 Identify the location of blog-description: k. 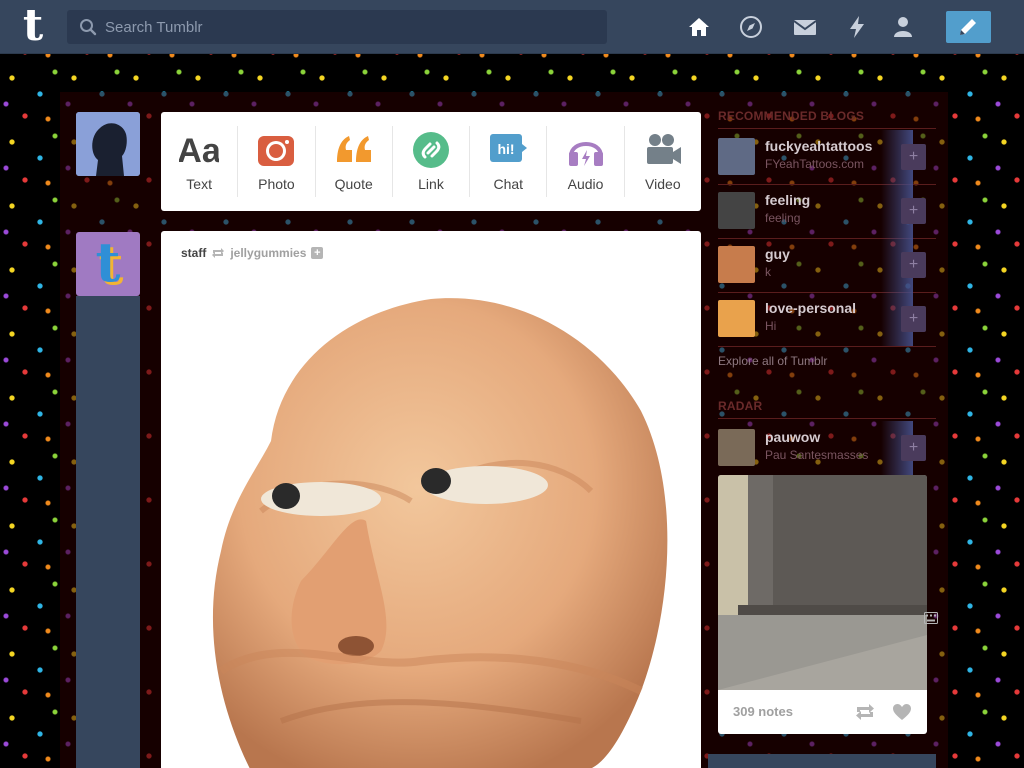
(768, 272).